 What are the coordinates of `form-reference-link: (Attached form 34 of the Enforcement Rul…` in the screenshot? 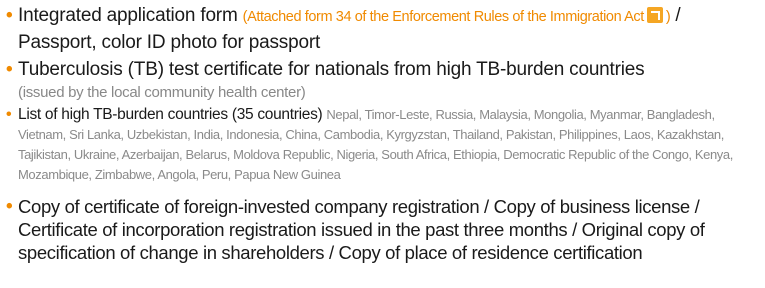 It's located at (444, 17).